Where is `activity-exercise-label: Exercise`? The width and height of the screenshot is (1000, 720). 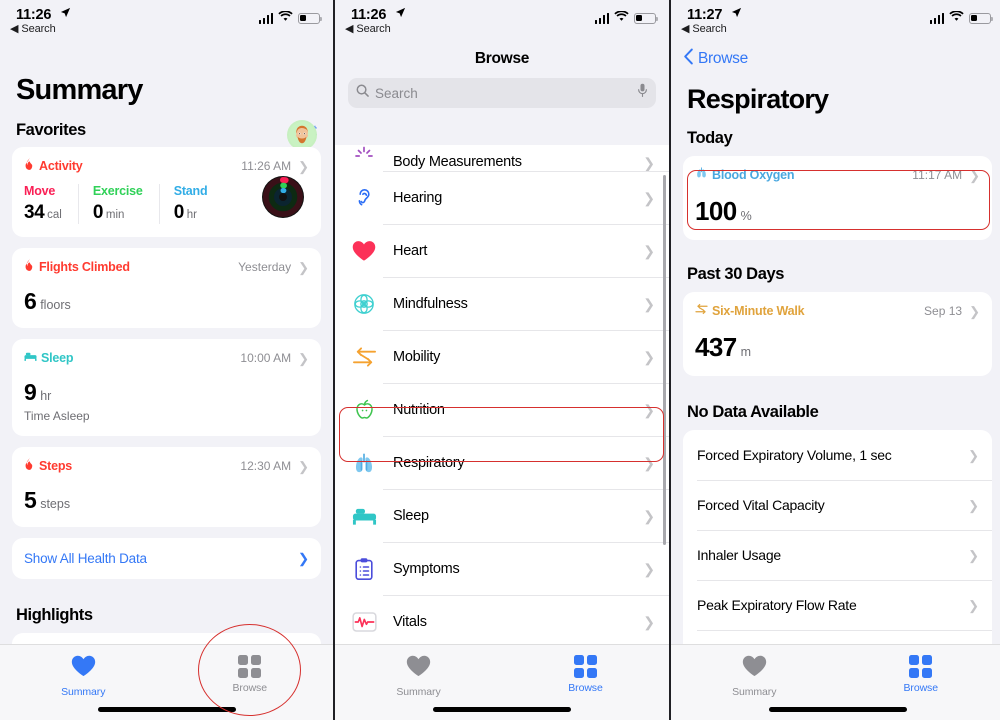 activity-exercise-label: Exercise is located at coordinates (117, 191).